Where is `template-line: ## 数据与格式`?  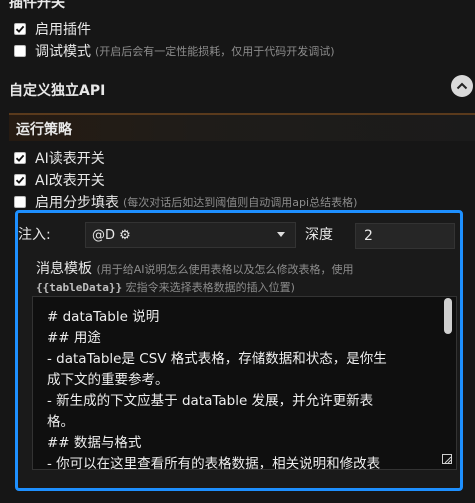
template-line: ## 数据与格式 is located at coordinates (94, 443).